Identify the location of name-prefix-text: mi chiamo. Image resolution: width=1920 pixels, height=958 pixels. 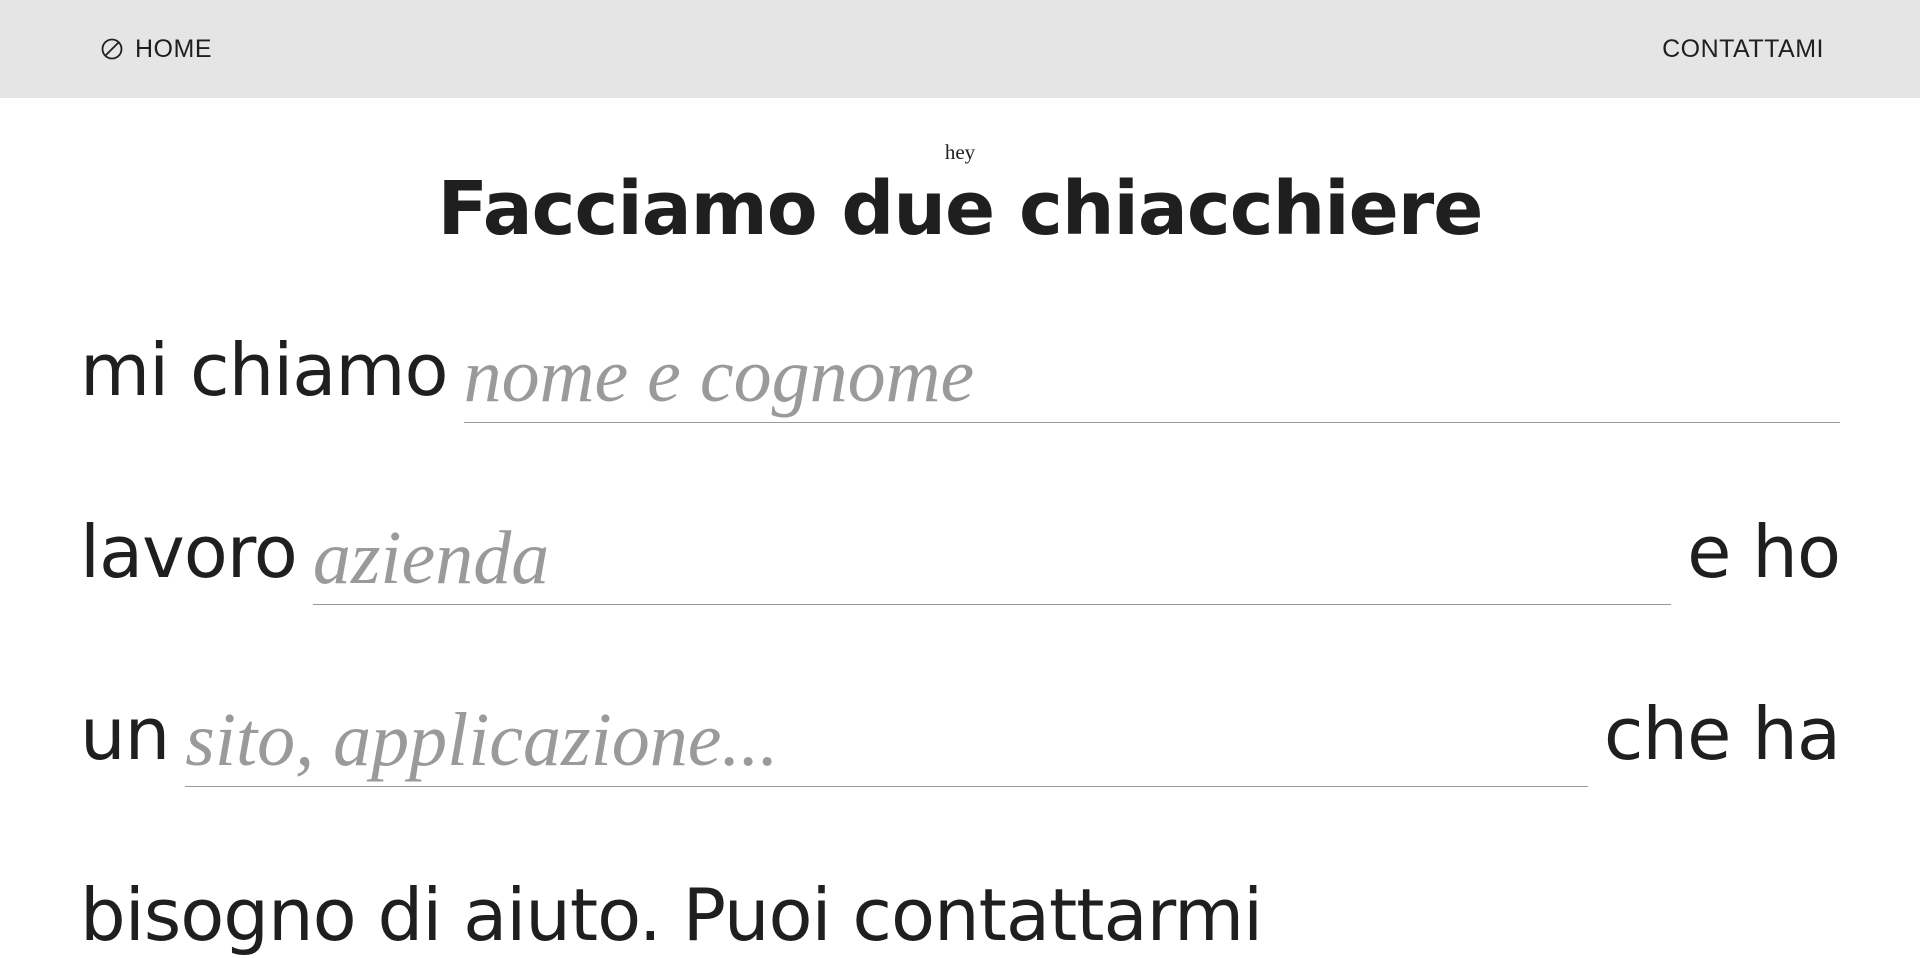
(264, 370).